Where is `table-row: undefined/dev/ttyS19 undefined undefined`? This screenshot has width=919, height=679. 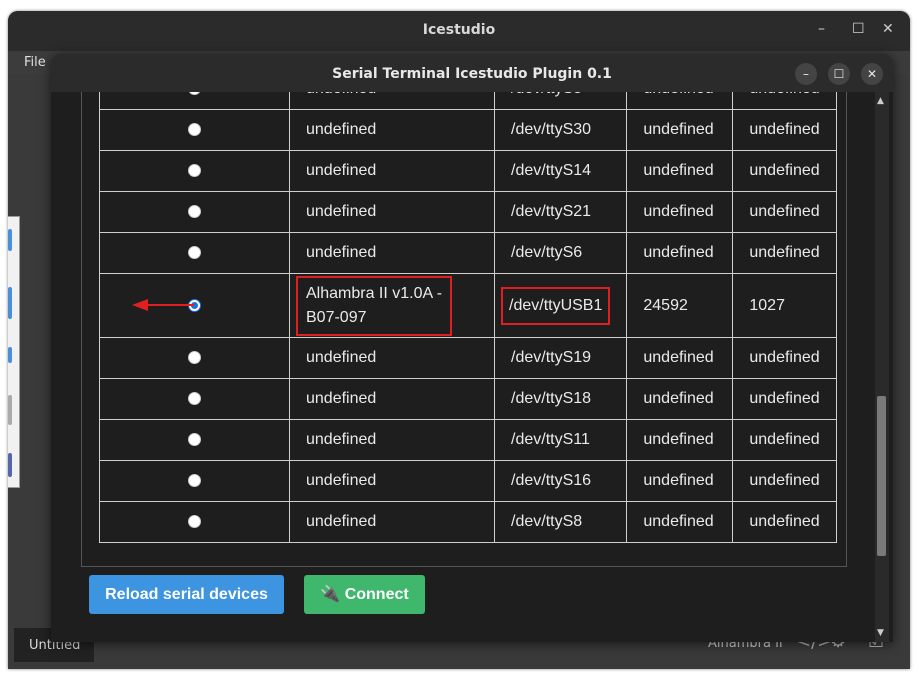 table-row: undefined/dev/ttyS19 undefined undefined is located at coordinates (468, 358).